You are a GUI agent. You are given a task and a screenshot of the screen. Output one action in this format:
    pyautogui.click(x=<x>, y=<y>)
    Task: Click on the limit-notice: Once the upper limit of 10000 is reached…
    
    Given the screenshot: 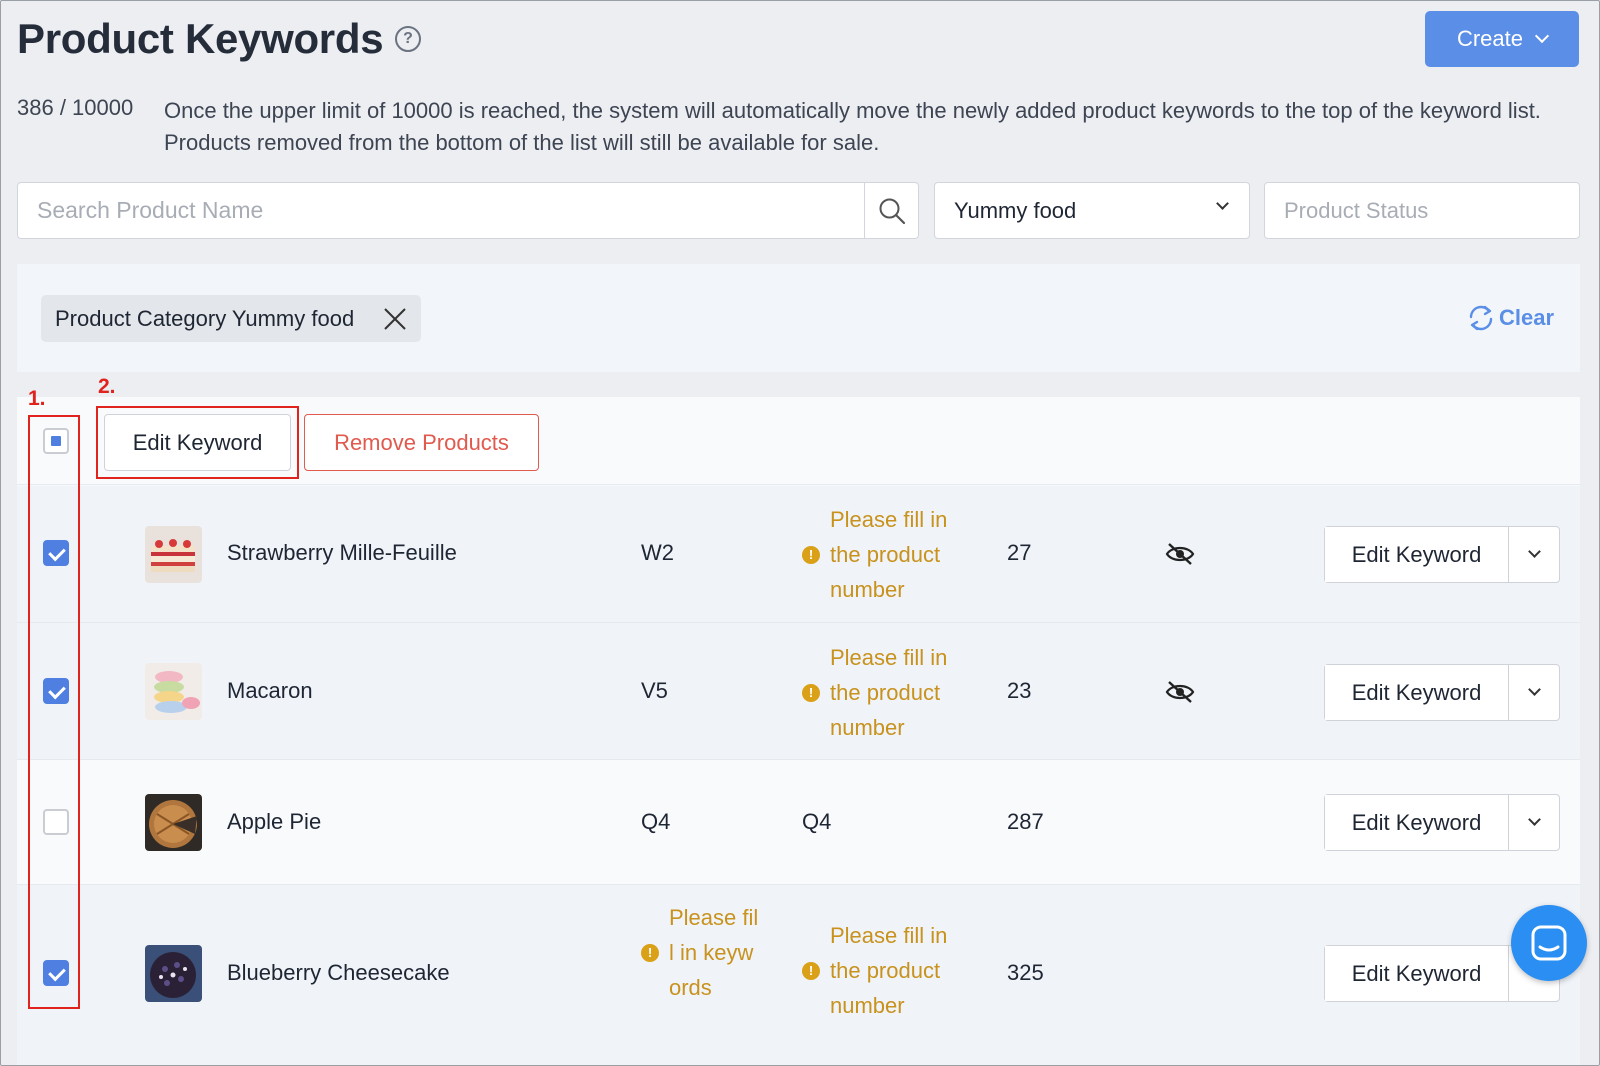 What is the action you would take?
    pyautogui.click(x=852, y=126)
    